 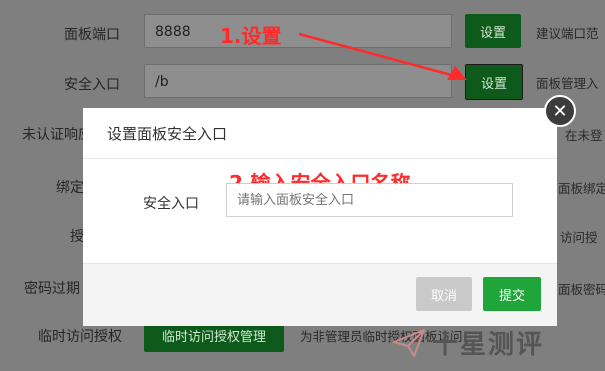 What do you see at coordinates (444, 294) in the screenshot?
I see `cancel-button: 取消` at bounding box center [444, 294].